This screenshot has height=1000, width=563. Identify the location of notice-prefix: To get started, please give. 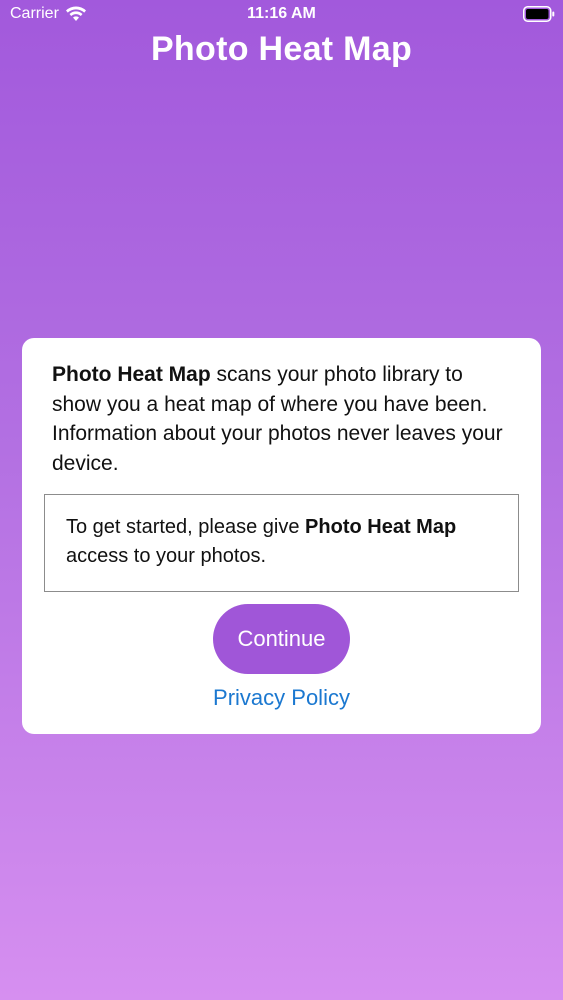
(186, 527).